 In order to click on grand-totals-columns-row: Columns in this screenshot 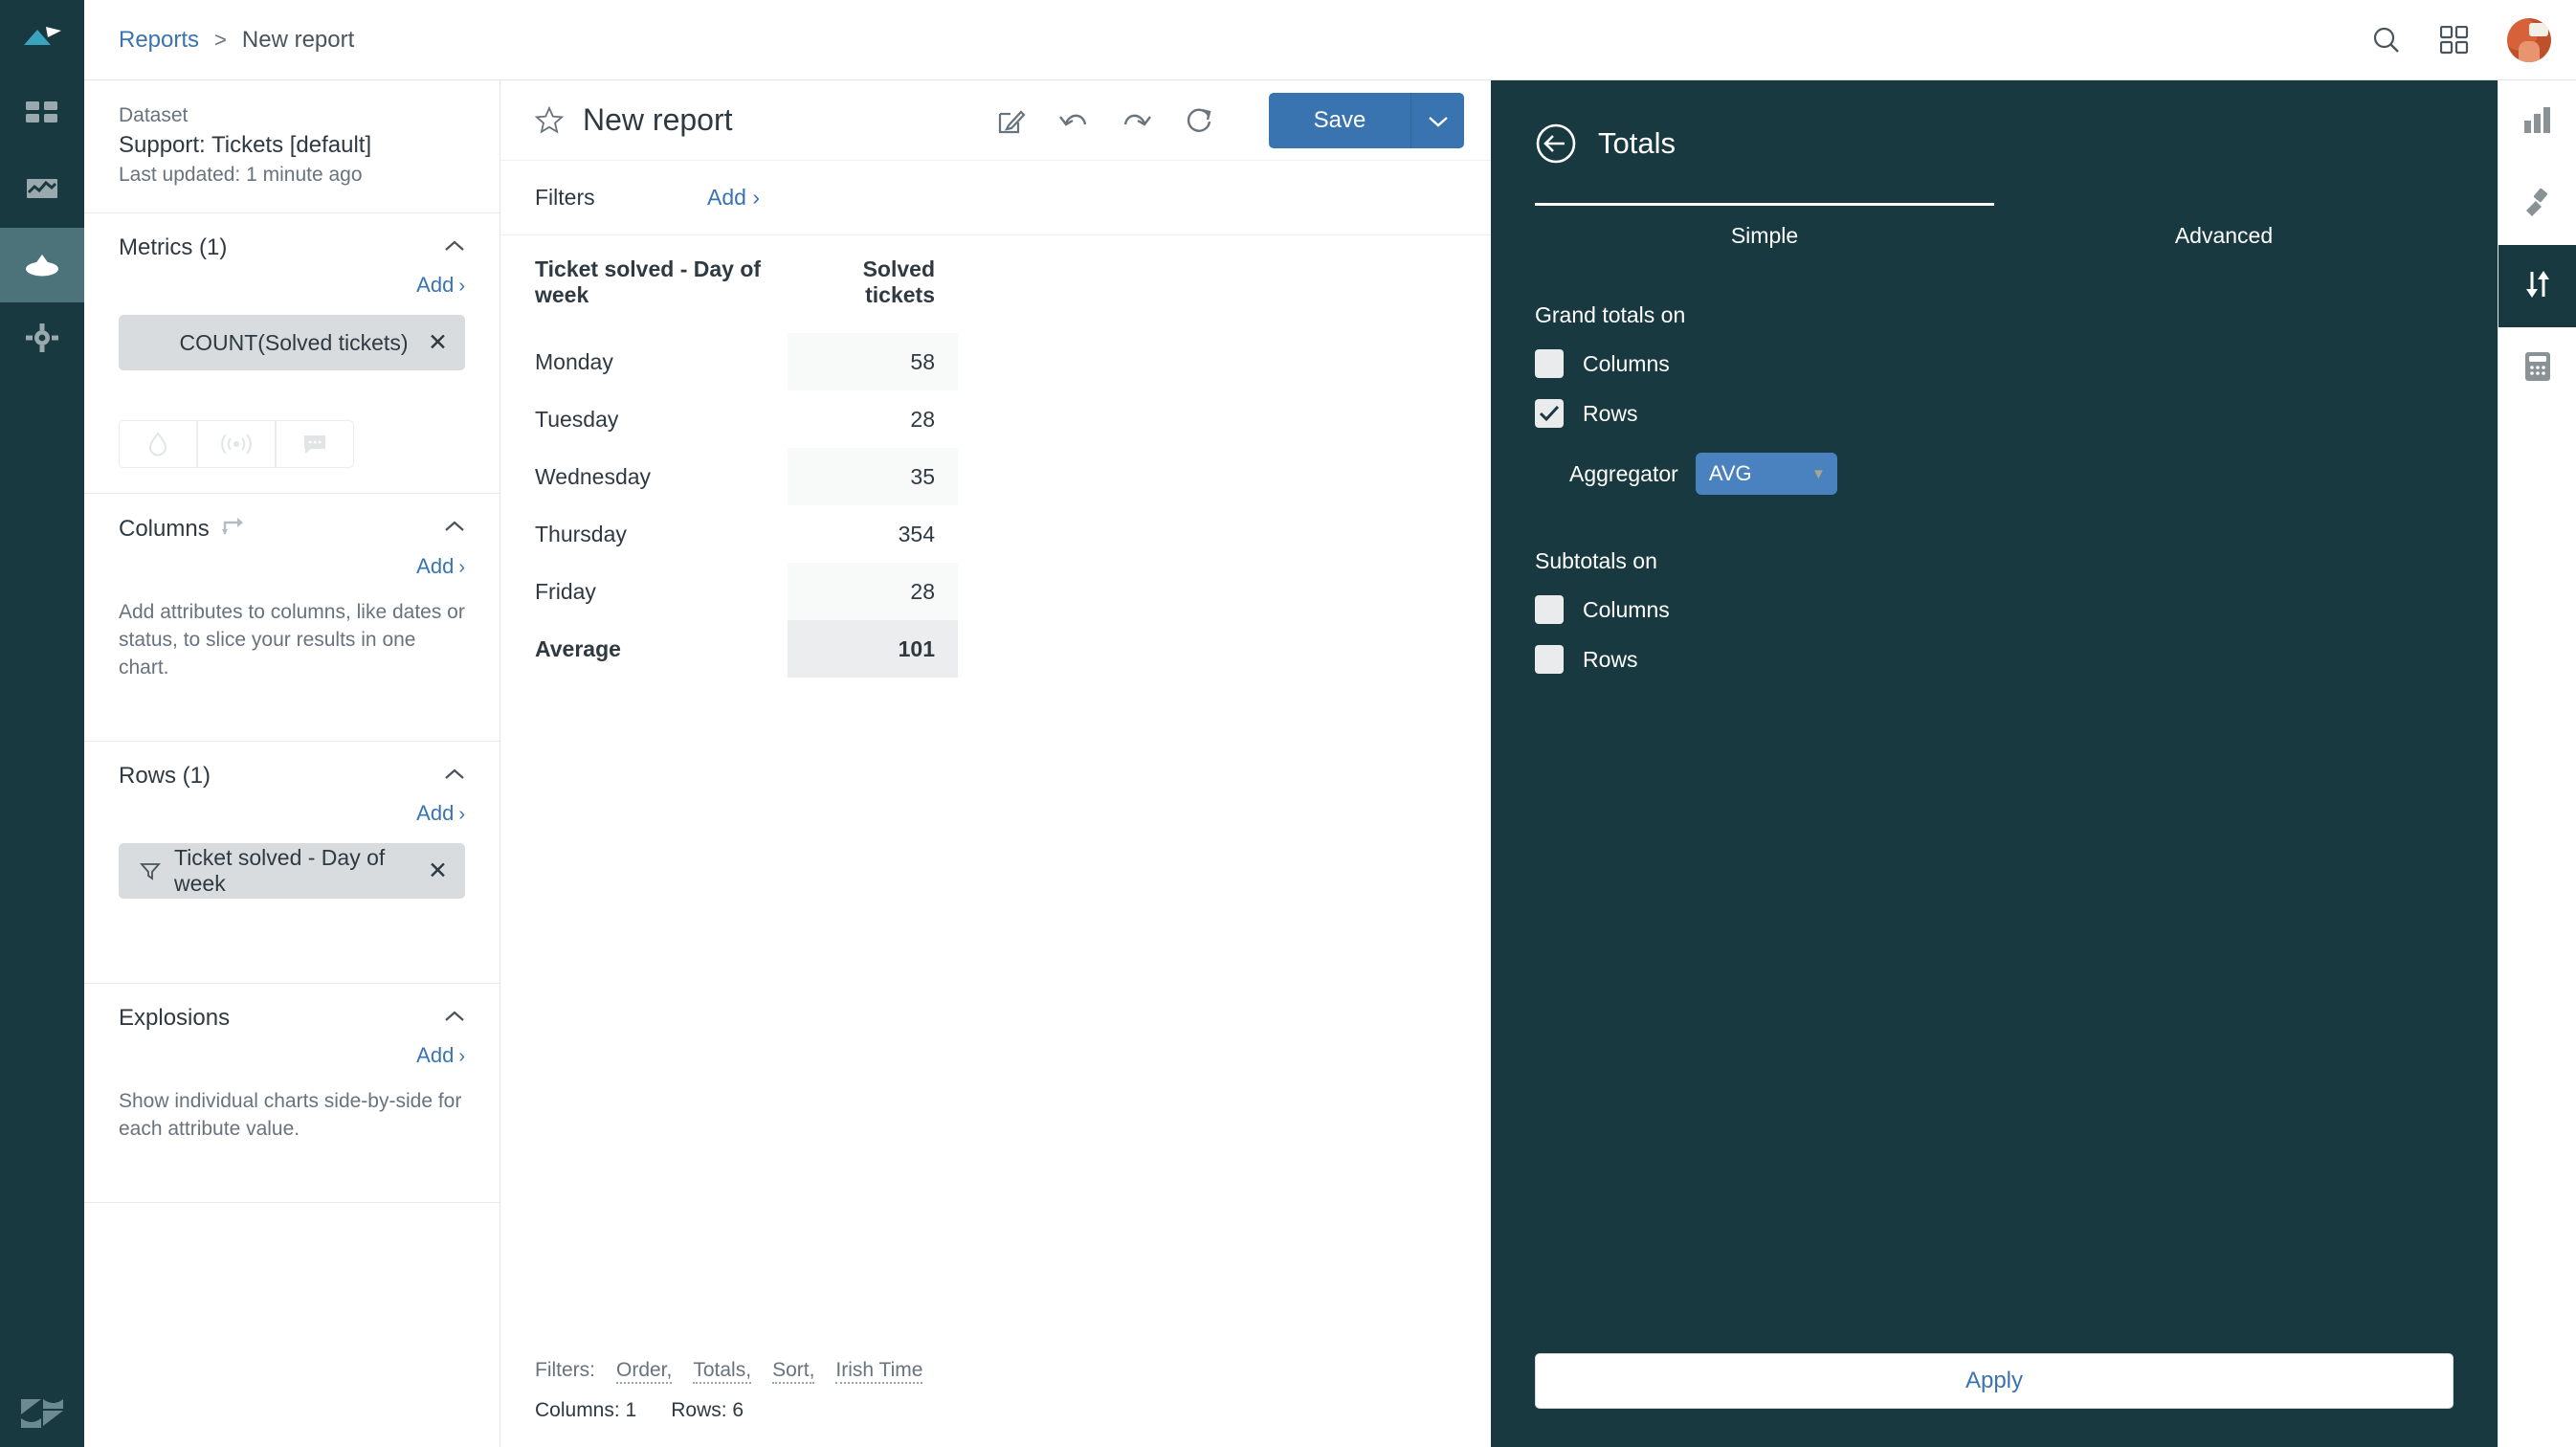, I will do `click(1994, 363)`.